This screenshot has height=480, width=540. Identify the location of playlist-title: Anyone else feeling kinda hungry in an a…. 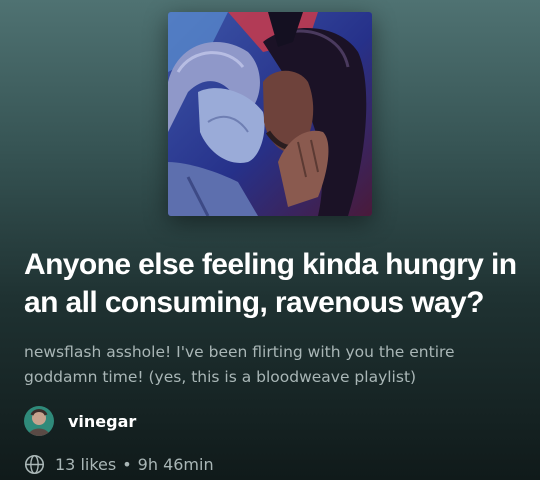
(270, 283).